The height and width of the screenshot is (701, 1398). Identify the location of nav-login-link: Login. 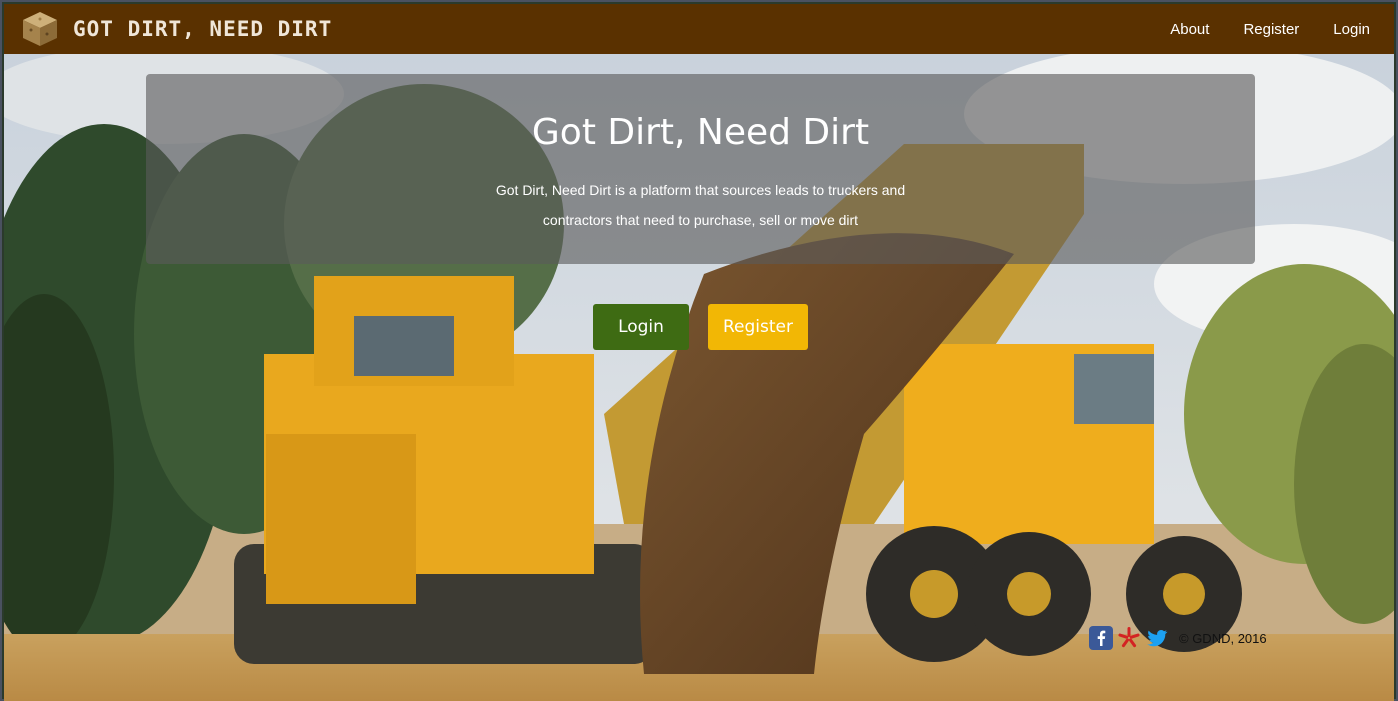
(1351, 29).